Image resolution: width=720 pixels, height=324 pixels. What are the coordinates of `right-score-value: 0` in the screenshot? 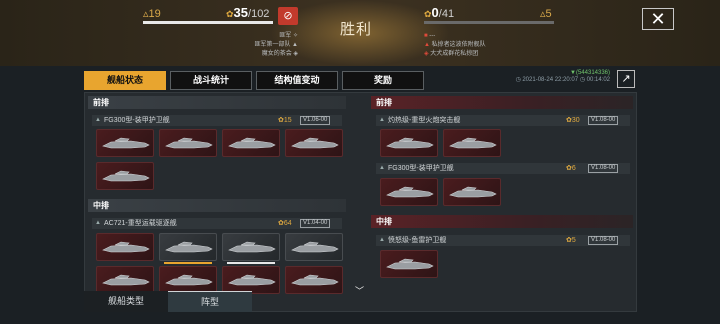 It's located at (435, 12).